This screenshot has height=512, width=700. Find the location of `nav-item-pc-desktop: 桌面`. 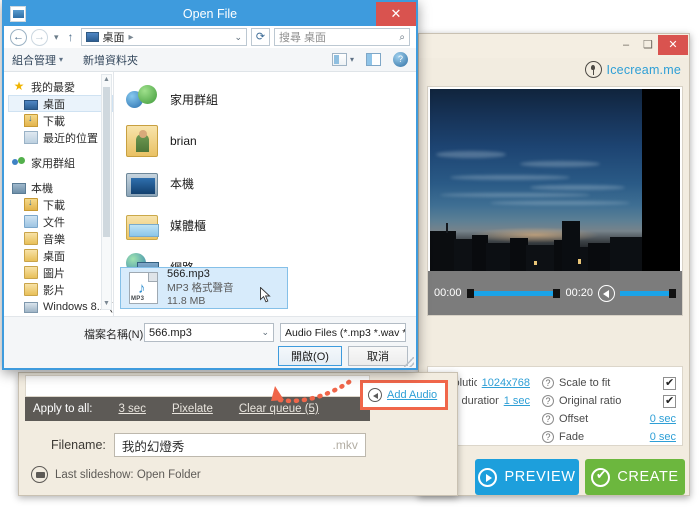

nav-item-pc-desktop: 桌面 is located at coordinates (60, 255).